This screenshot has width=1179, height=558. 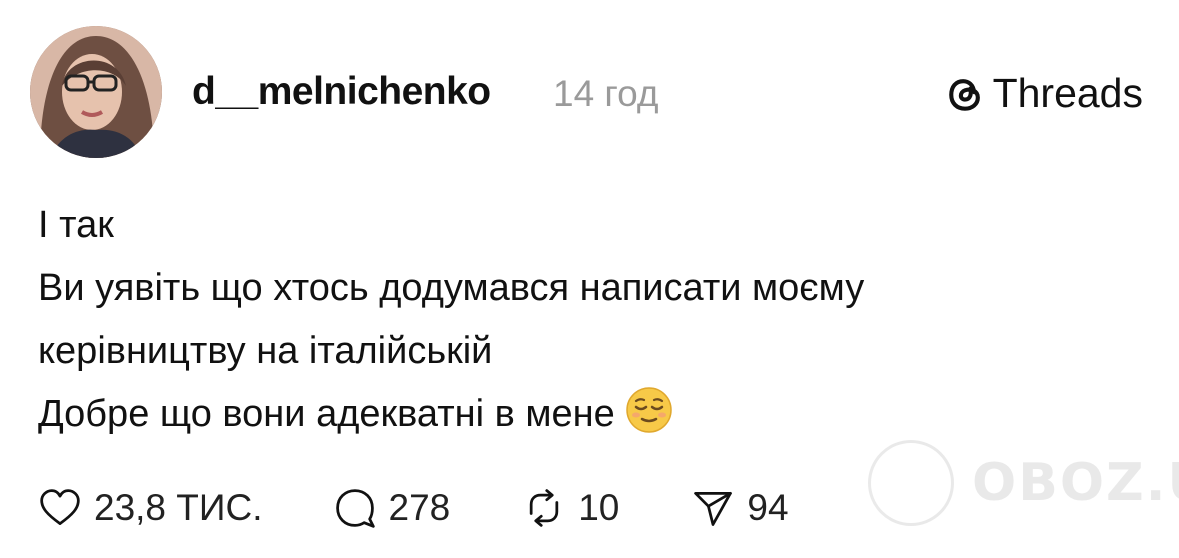 What do you see at coordinates (911, 483) in the screenshot?
I see `watermark-globe-icon` at bounding box center [911, 483].